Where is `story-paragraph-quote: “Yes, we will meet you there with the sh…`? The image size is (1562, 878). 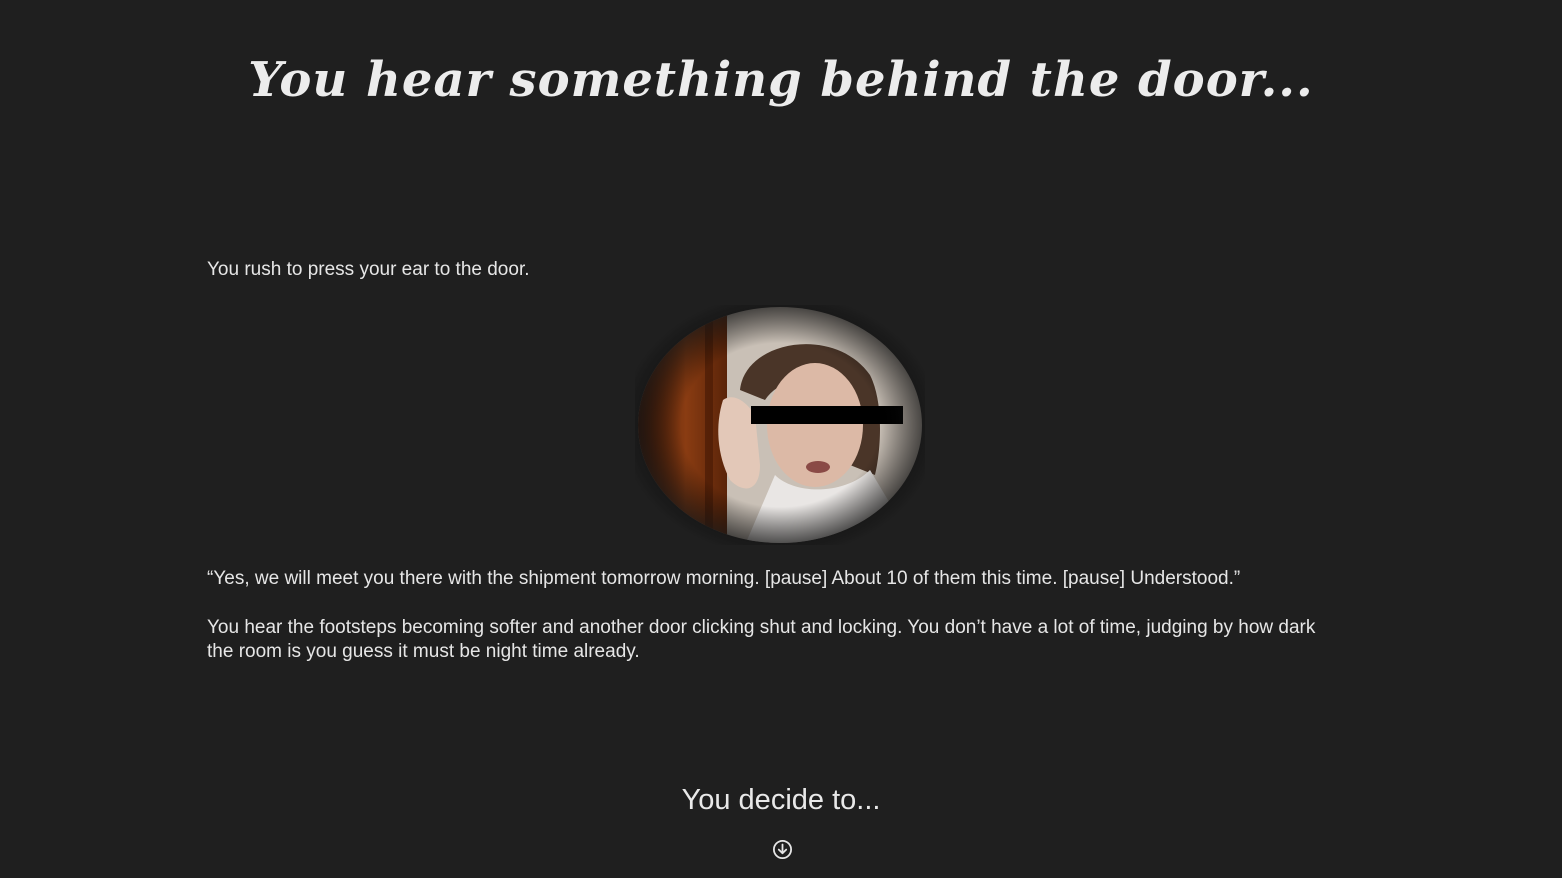
story-paragraph-quote: “Yes, we will meet you there with the sh… is located at coordinates (724, 578).